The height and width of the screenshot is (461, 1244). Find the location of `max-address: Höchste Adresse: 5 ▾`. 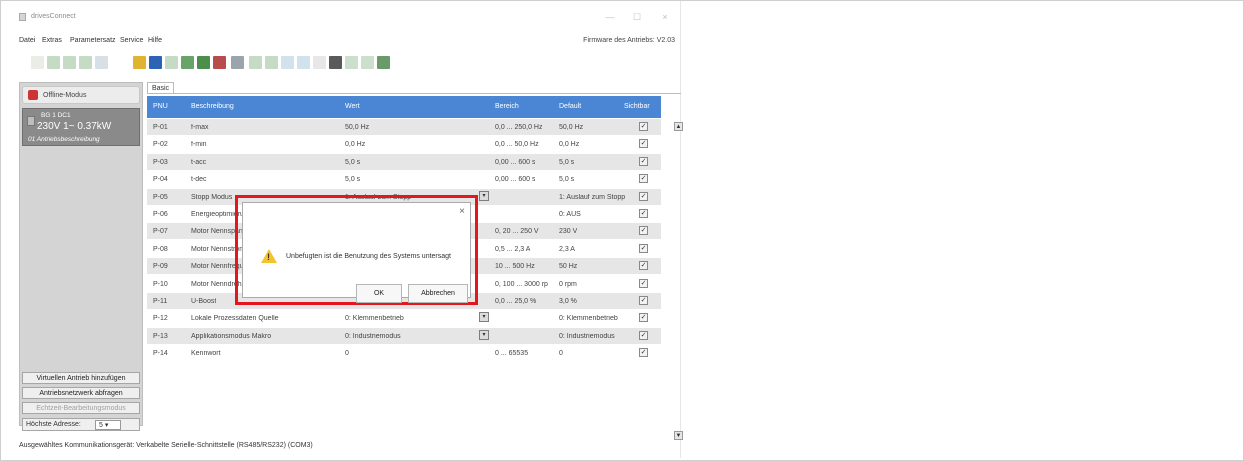

max-address: Höchste Adresse: 5 ▾ is located at coordinates (81, 424).